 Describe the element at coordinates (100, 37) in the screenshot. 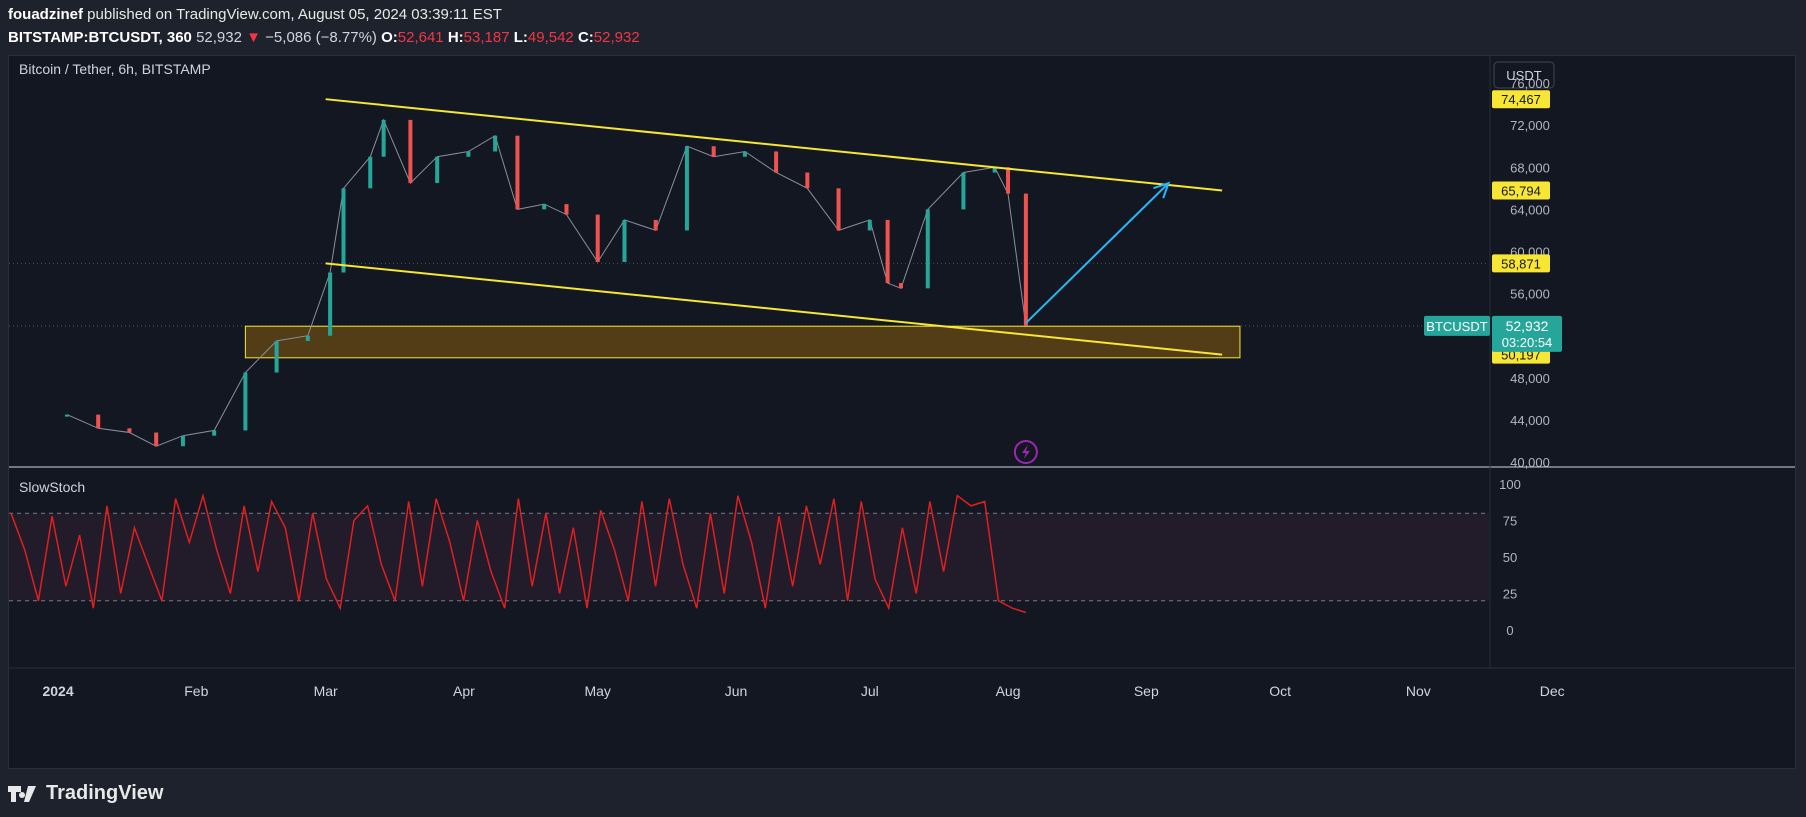

I see `symbol-label: BITSTAMP:BTCUSDT, 360` at that location.